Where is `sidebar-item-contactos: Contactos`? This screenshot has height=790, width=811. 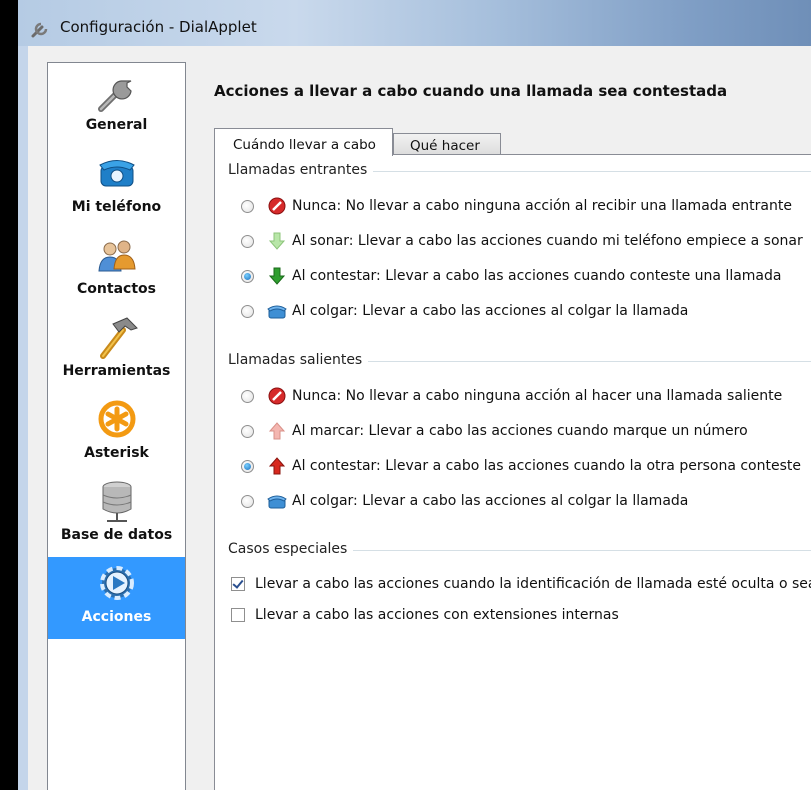
sidebar-item-contactos: Contactos is located at coordinates (116, 270).